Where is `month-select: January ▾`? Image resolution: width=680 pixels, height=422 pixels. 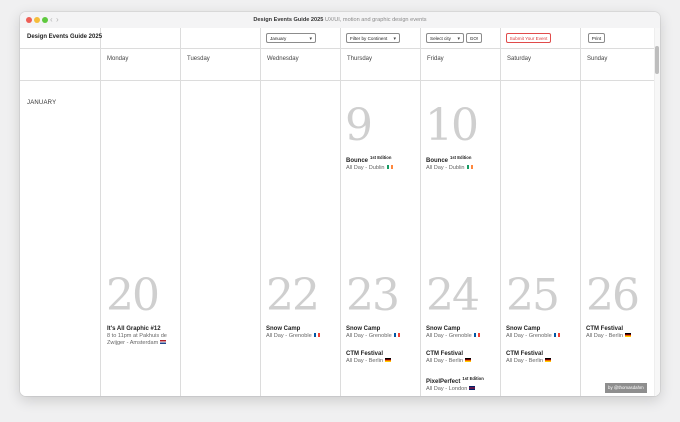
month-select: January ▾ is located at coordinates (291, 38).